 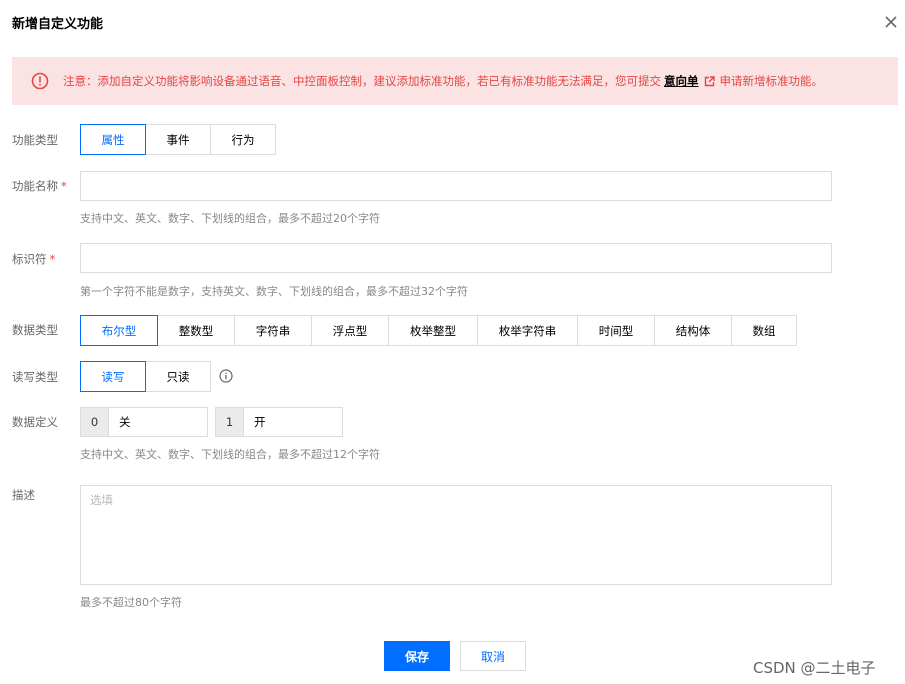 What do you see at coordinates (35, 186) in the screenshot?
I see `feature-name-label-text: 功能名称` at bounding box center [35, 186].